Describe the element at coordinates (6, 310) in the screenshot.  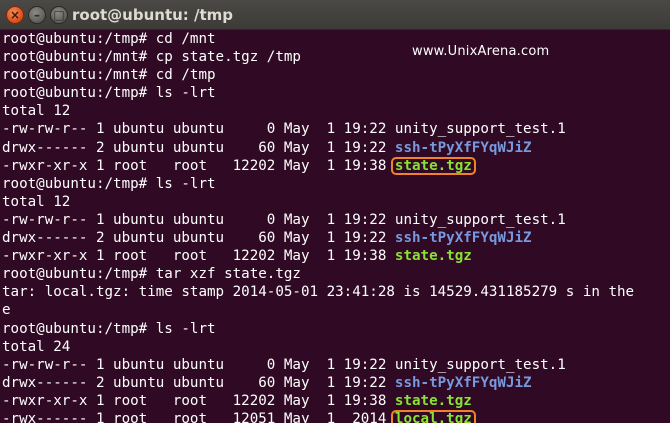
I see `output-text: e` at that location.